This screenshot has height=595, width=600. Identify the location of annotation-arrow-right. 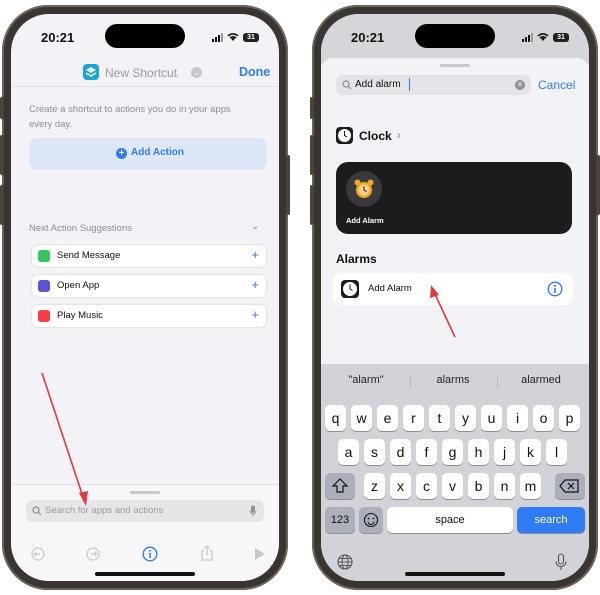
(444, 314).